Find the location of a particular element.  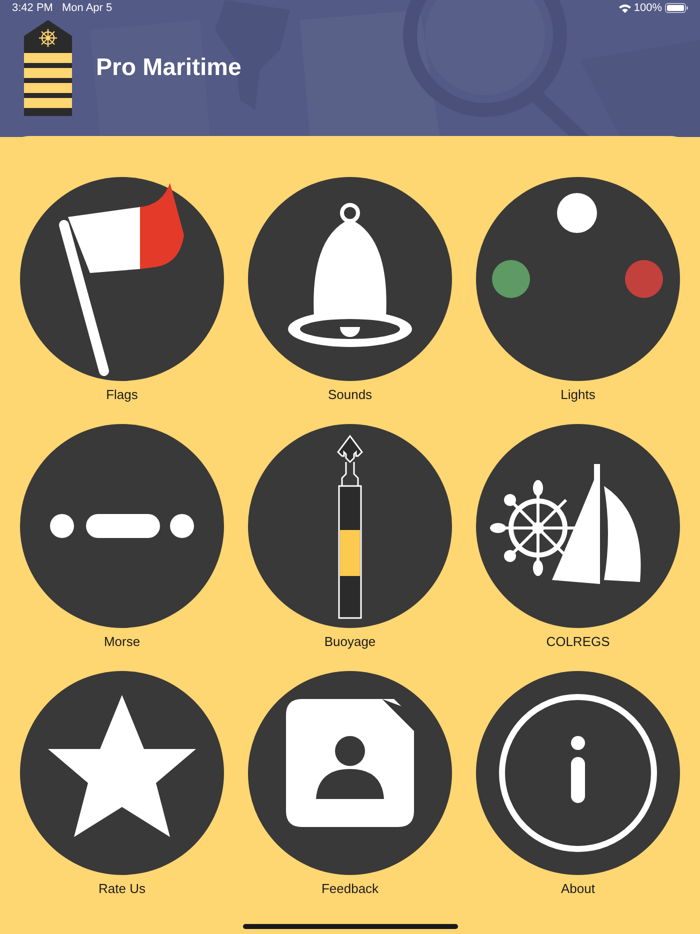

wifi-icon is located at coordinates (624, 8).